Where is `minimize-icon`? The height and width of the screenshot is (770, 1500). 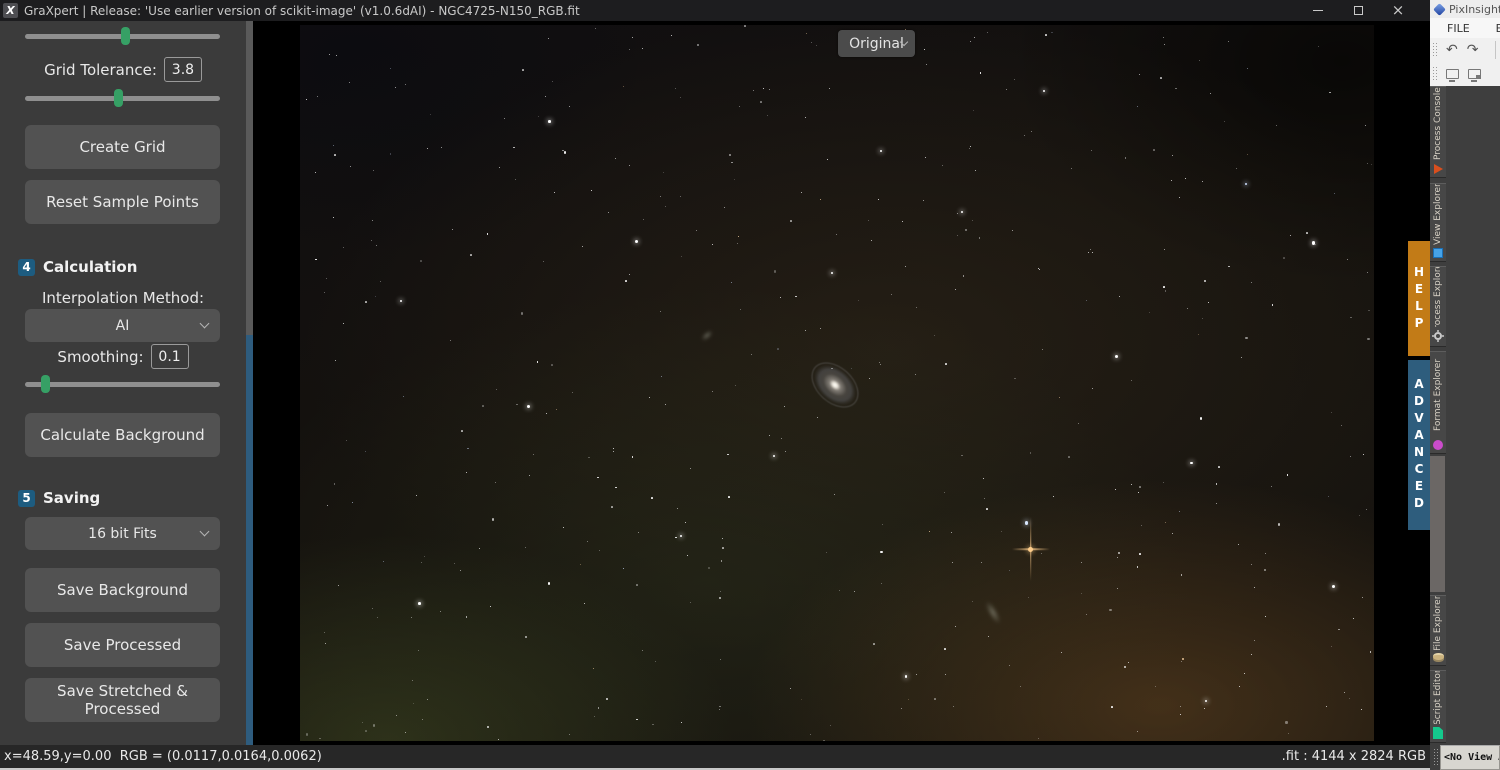
minimize-icon is located at coordinates (1318, 10).